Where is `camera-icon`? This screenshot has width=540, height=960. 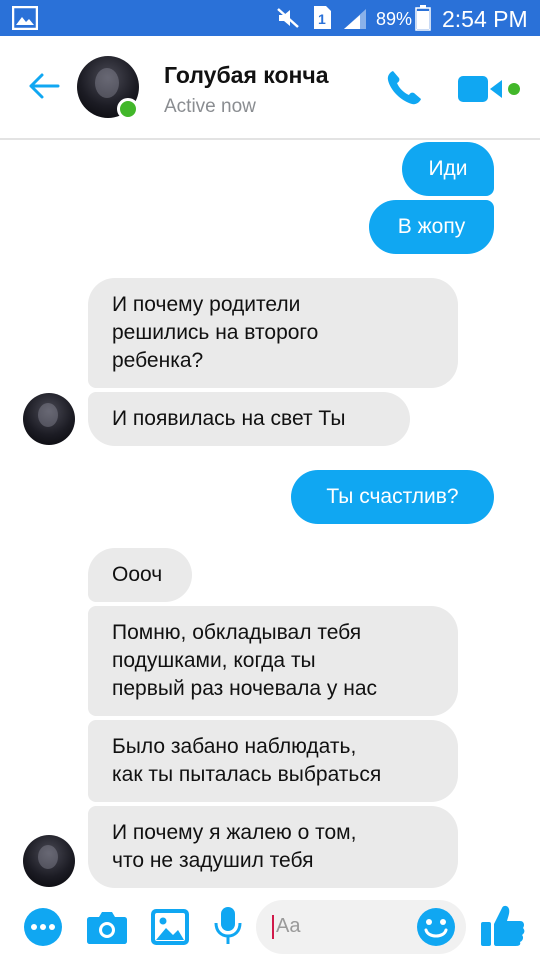
camera-icon is located at coordinates (107, 927).